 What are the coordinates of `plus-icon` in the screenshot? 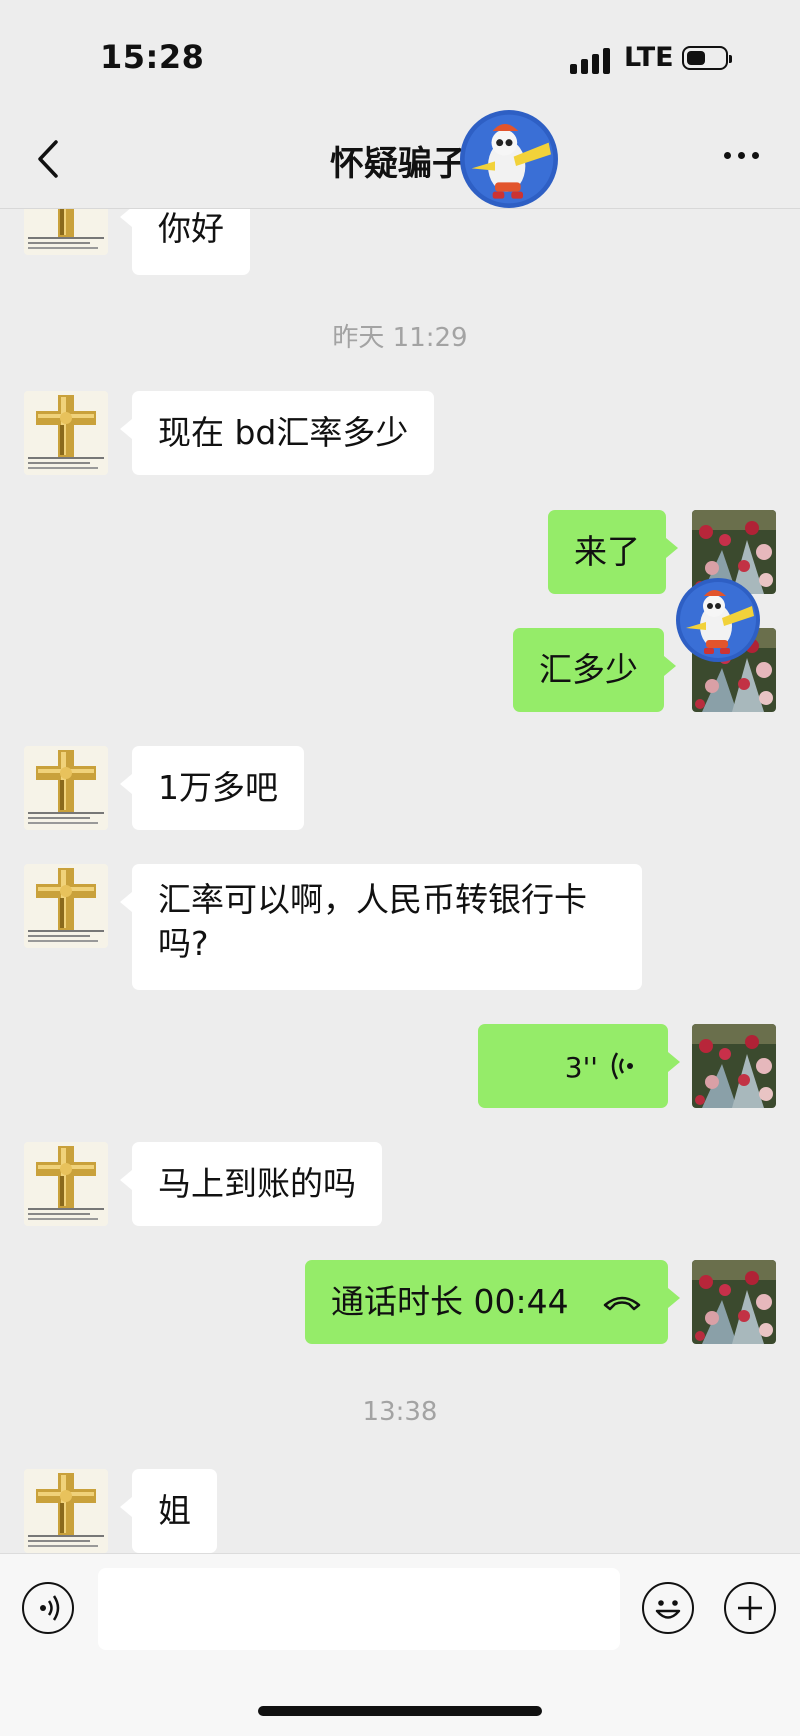 It's located at (750, 1608).